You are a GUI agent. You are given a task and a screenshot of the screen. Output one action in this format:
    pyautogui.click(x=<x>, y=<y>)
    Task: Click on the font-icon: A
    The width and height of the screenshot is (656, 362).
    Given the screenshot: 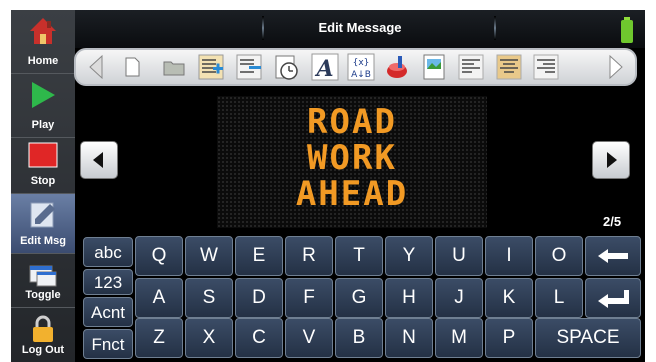 What is the action you would take?
    pyautogui.click(x=325, y=67)
    